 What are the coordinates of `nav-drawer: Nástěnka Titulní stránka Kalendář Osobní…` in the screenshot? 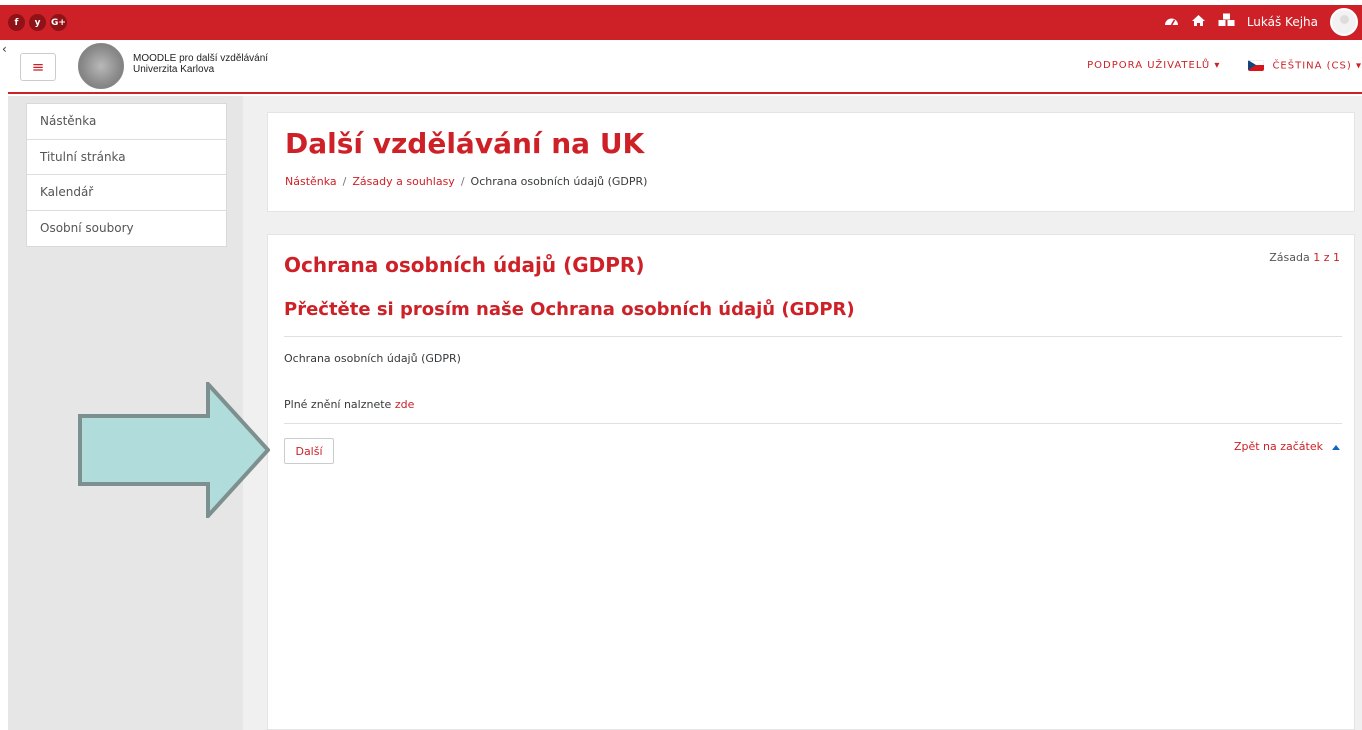 It's located at (126, 175).